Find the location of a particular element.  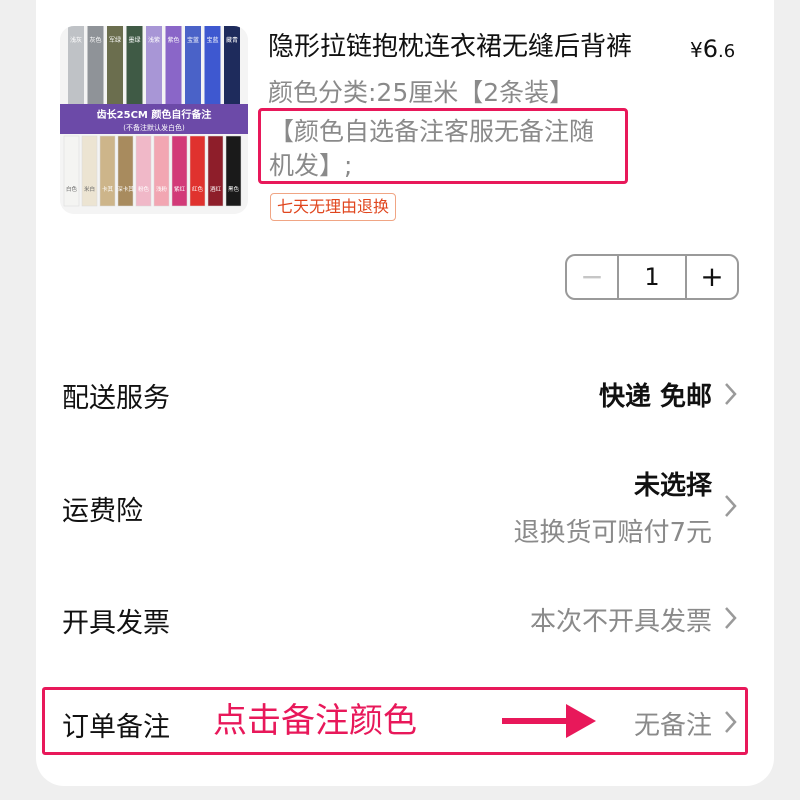

sku-line2: 【颜色自选备注客服无备注随 is located at coordinates (432, 131).